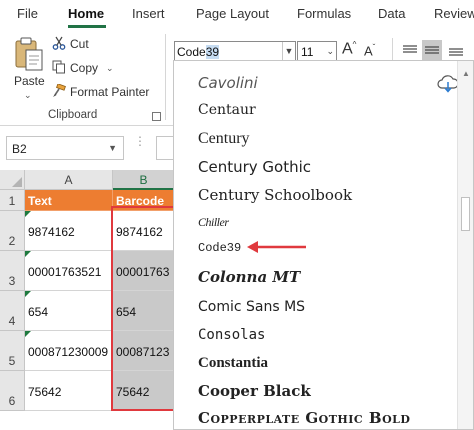  Describe the element at coordinates (219, 248) in the screenshot. I see `font-option-code39: Code39` at that location.